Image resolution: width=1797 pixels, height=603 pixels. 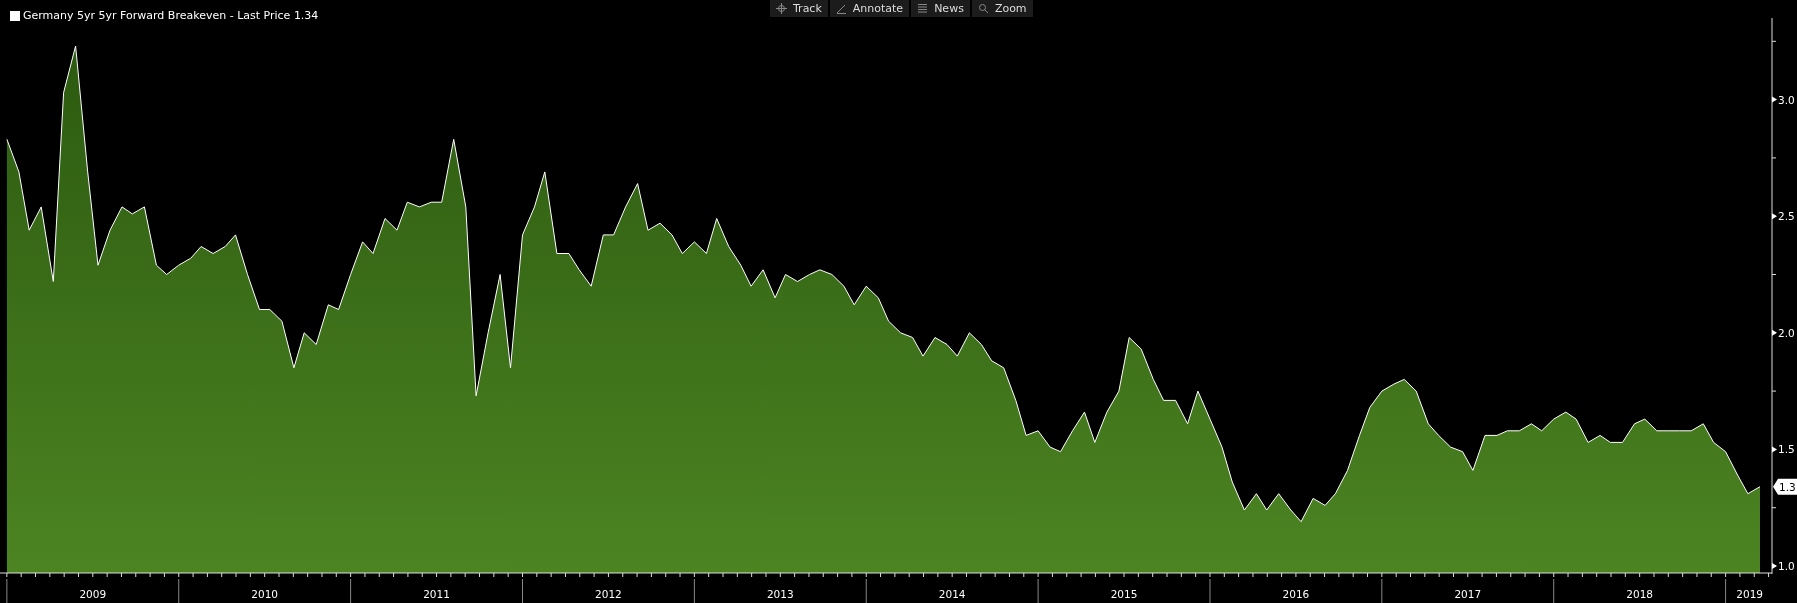 What do you see at coordinates (1749, 594) in the screenshot?
I see `x-tick-label: 2019` at bounding box center [1749, 594].